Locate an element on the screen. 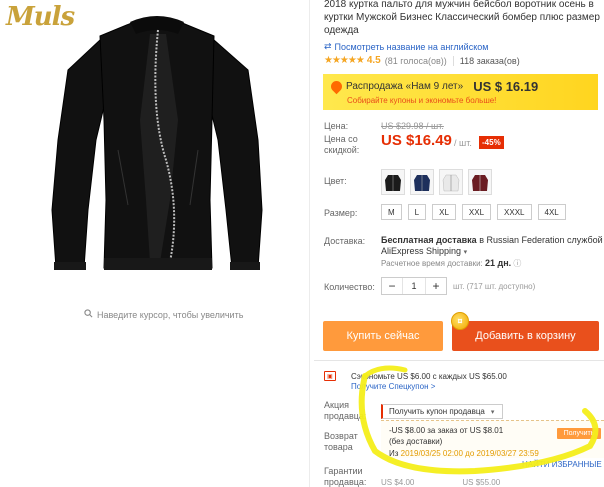 The height and width of the screenshot is (487, 604). rating-row: ★★★★★ 4.5 (81 голоса(ов)) 118 заказа(ов) is located at coordinates (422, 60).